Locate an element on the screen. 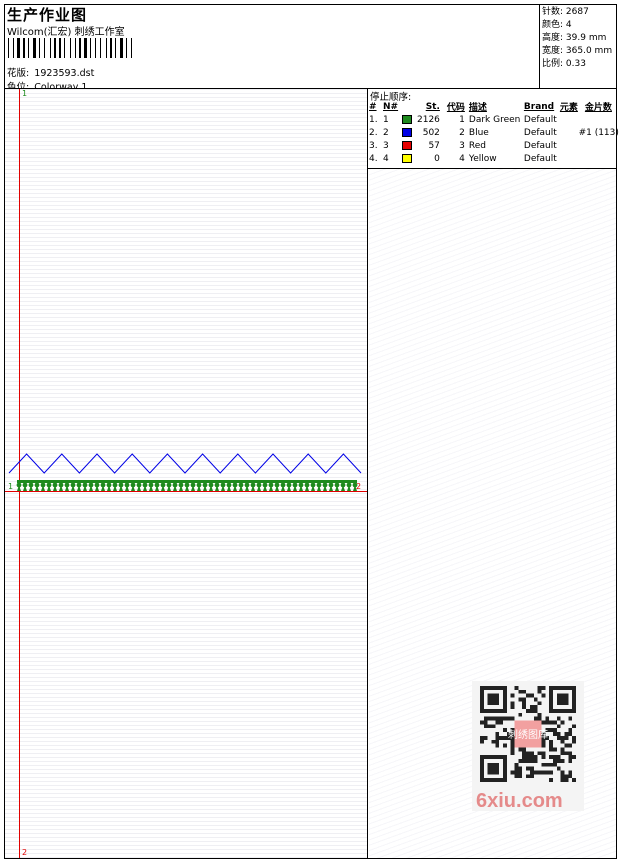  qr-code-icon: 刺绣图库 is located at coordinates (528, 734).